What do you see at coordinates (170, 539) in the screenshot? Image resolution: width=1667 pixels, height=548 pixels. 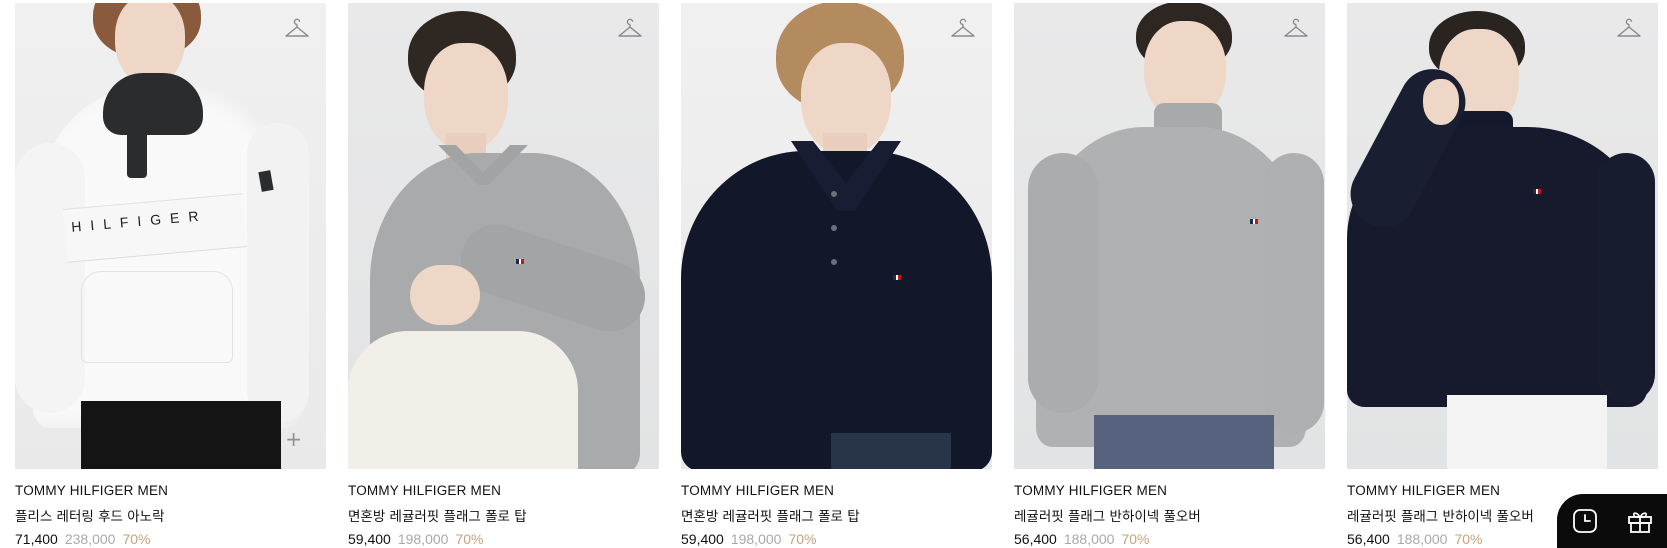 I see `price-row: 71,400 238,000 70%` at bounding box center [170, 539].